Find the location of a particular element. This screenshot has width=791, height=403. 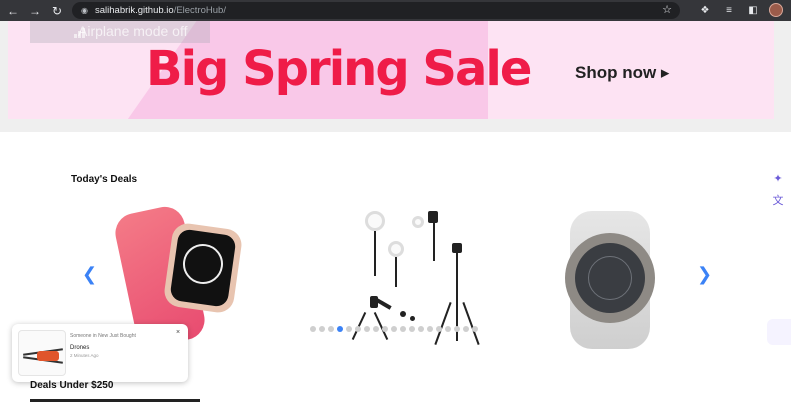

section-divider is located at coordinates (115, 400).